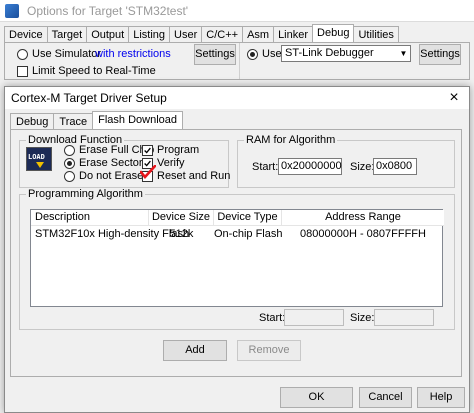 This screenshot has width=474, height=413. What do you see at coordinates (266, 54) in the screenshot?
I see `use-debugger-option: Use:` at bounding box center [266, 54].